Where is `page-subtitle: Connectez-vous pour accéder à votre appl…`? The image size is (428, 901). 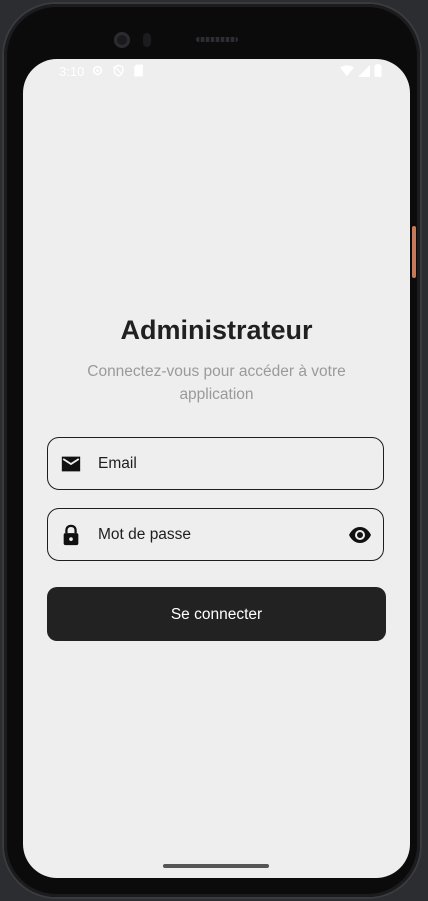 page-subtitle: Connectez-vous pour accéder à votre appl… is located at coordinates (216, 383).